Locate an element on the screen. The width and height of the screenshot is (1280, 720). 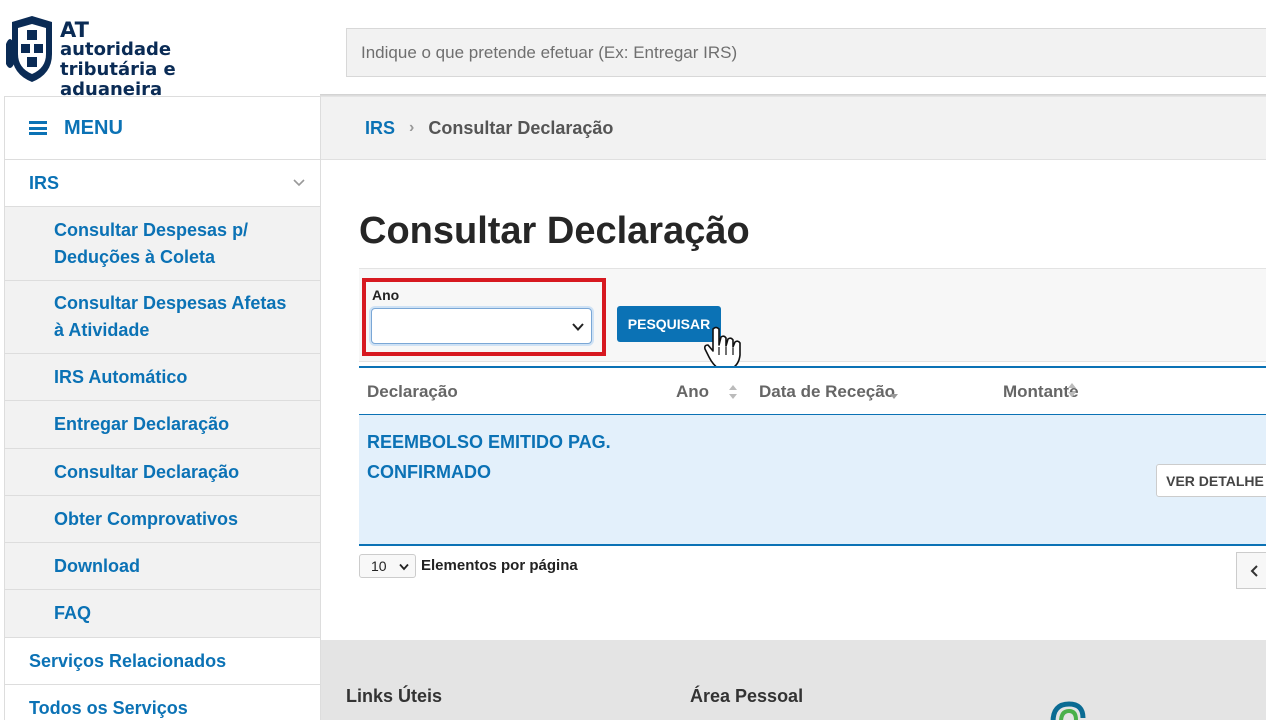
at-logo: AT autoridade tributária e aduaneira is located at coordinates (141, 57).